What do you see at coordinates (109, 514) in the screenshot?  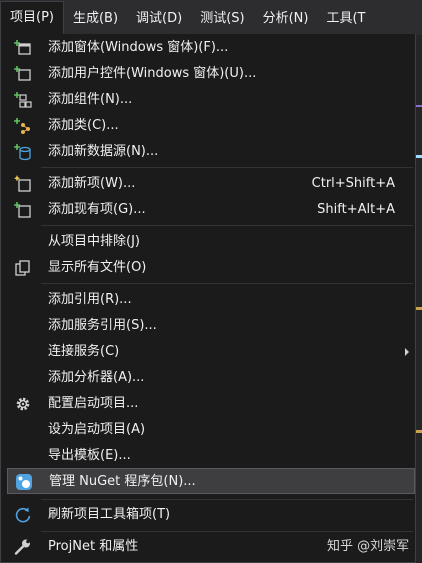 I see `menu-item-label: 刷新项目工具箱项(T)` at bounding box center [109, 514].